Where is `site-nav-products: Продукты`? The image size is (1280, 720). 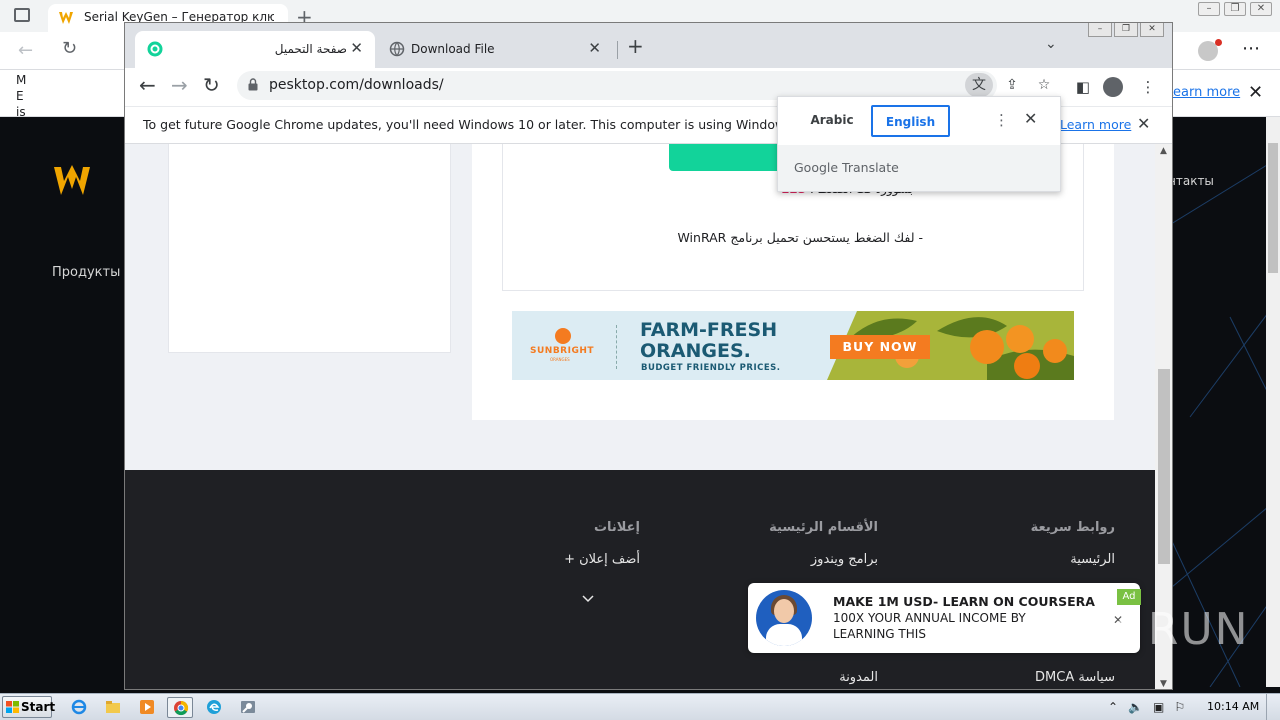 site-nav-products: Продукты is located at coordinates (86, 272).